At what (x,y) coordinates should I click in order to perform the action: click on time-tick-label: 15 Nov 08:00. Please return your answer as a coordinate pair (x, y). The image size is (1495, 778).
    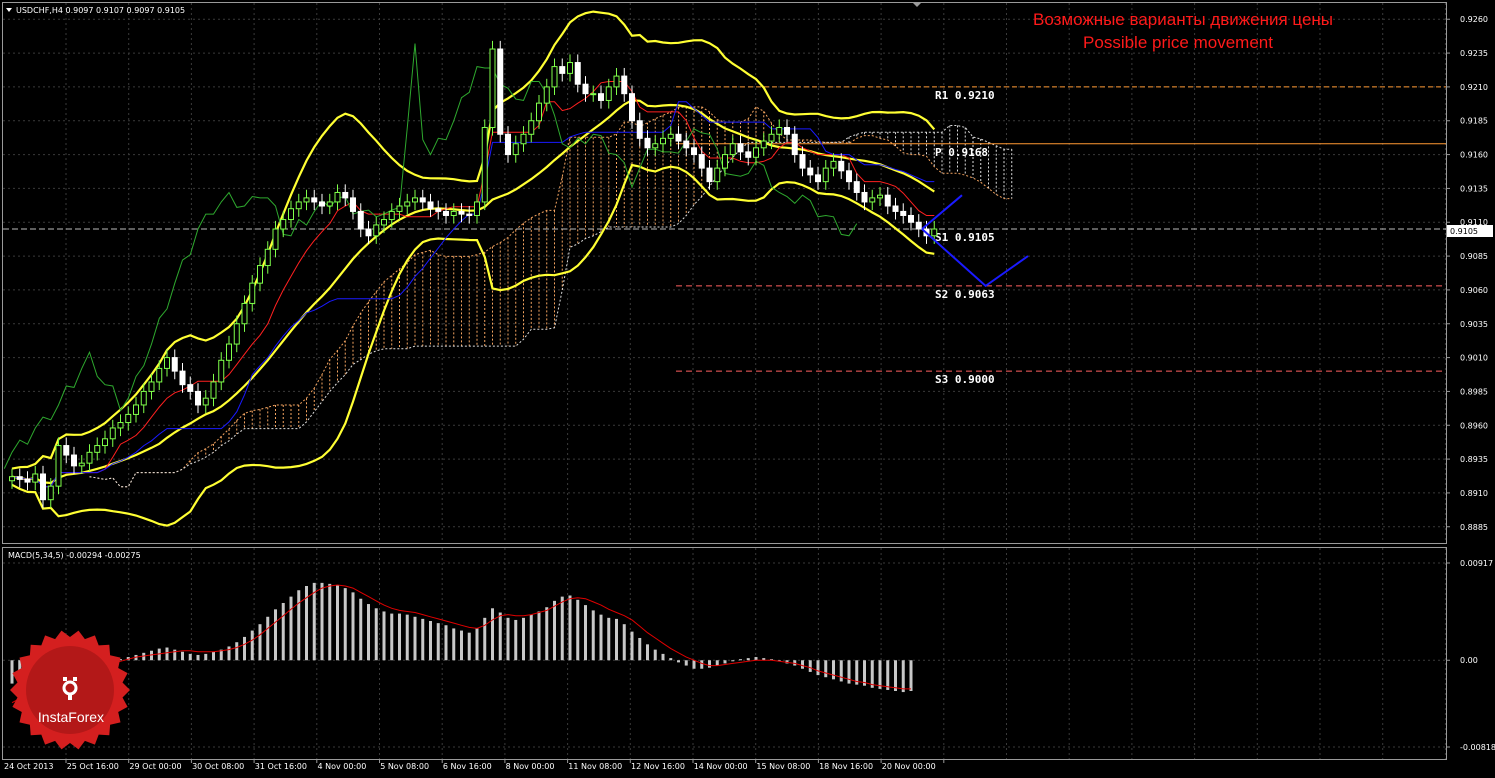
    Looking at the image, I should click on (783, 766).